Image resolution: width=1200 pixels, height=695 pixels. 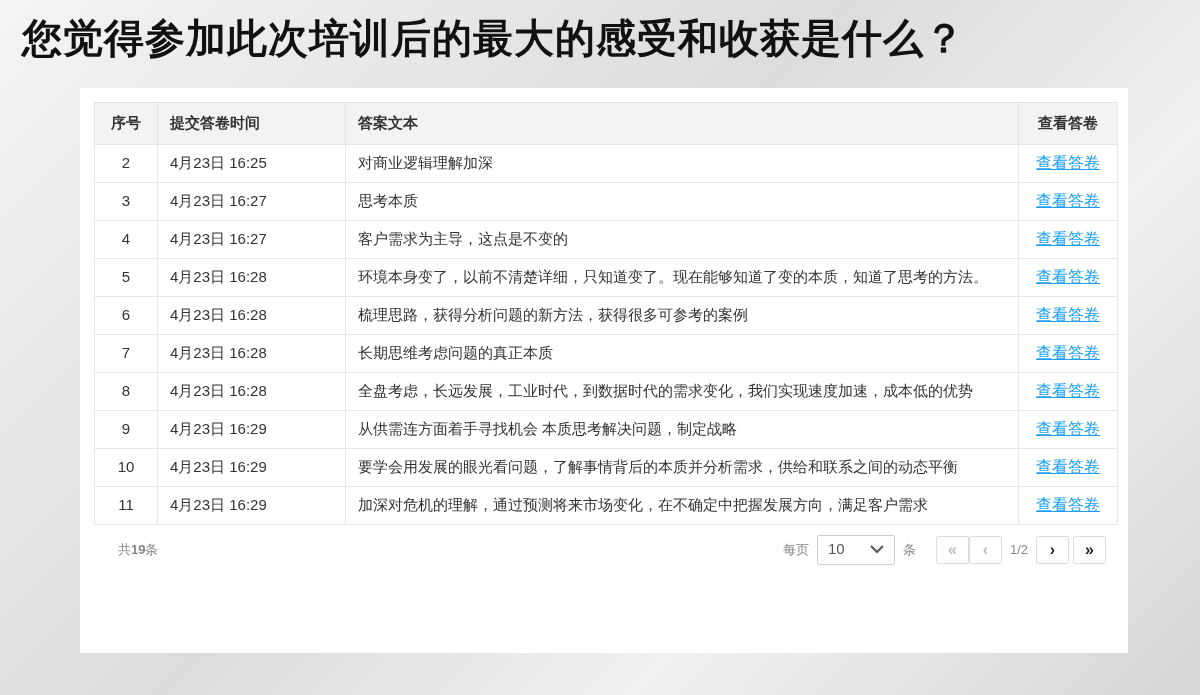 What do you see at coordinates (1018, 549) in the screenshot?
I see `page-indicator: 1/2` at bounding box center [1018, 549].